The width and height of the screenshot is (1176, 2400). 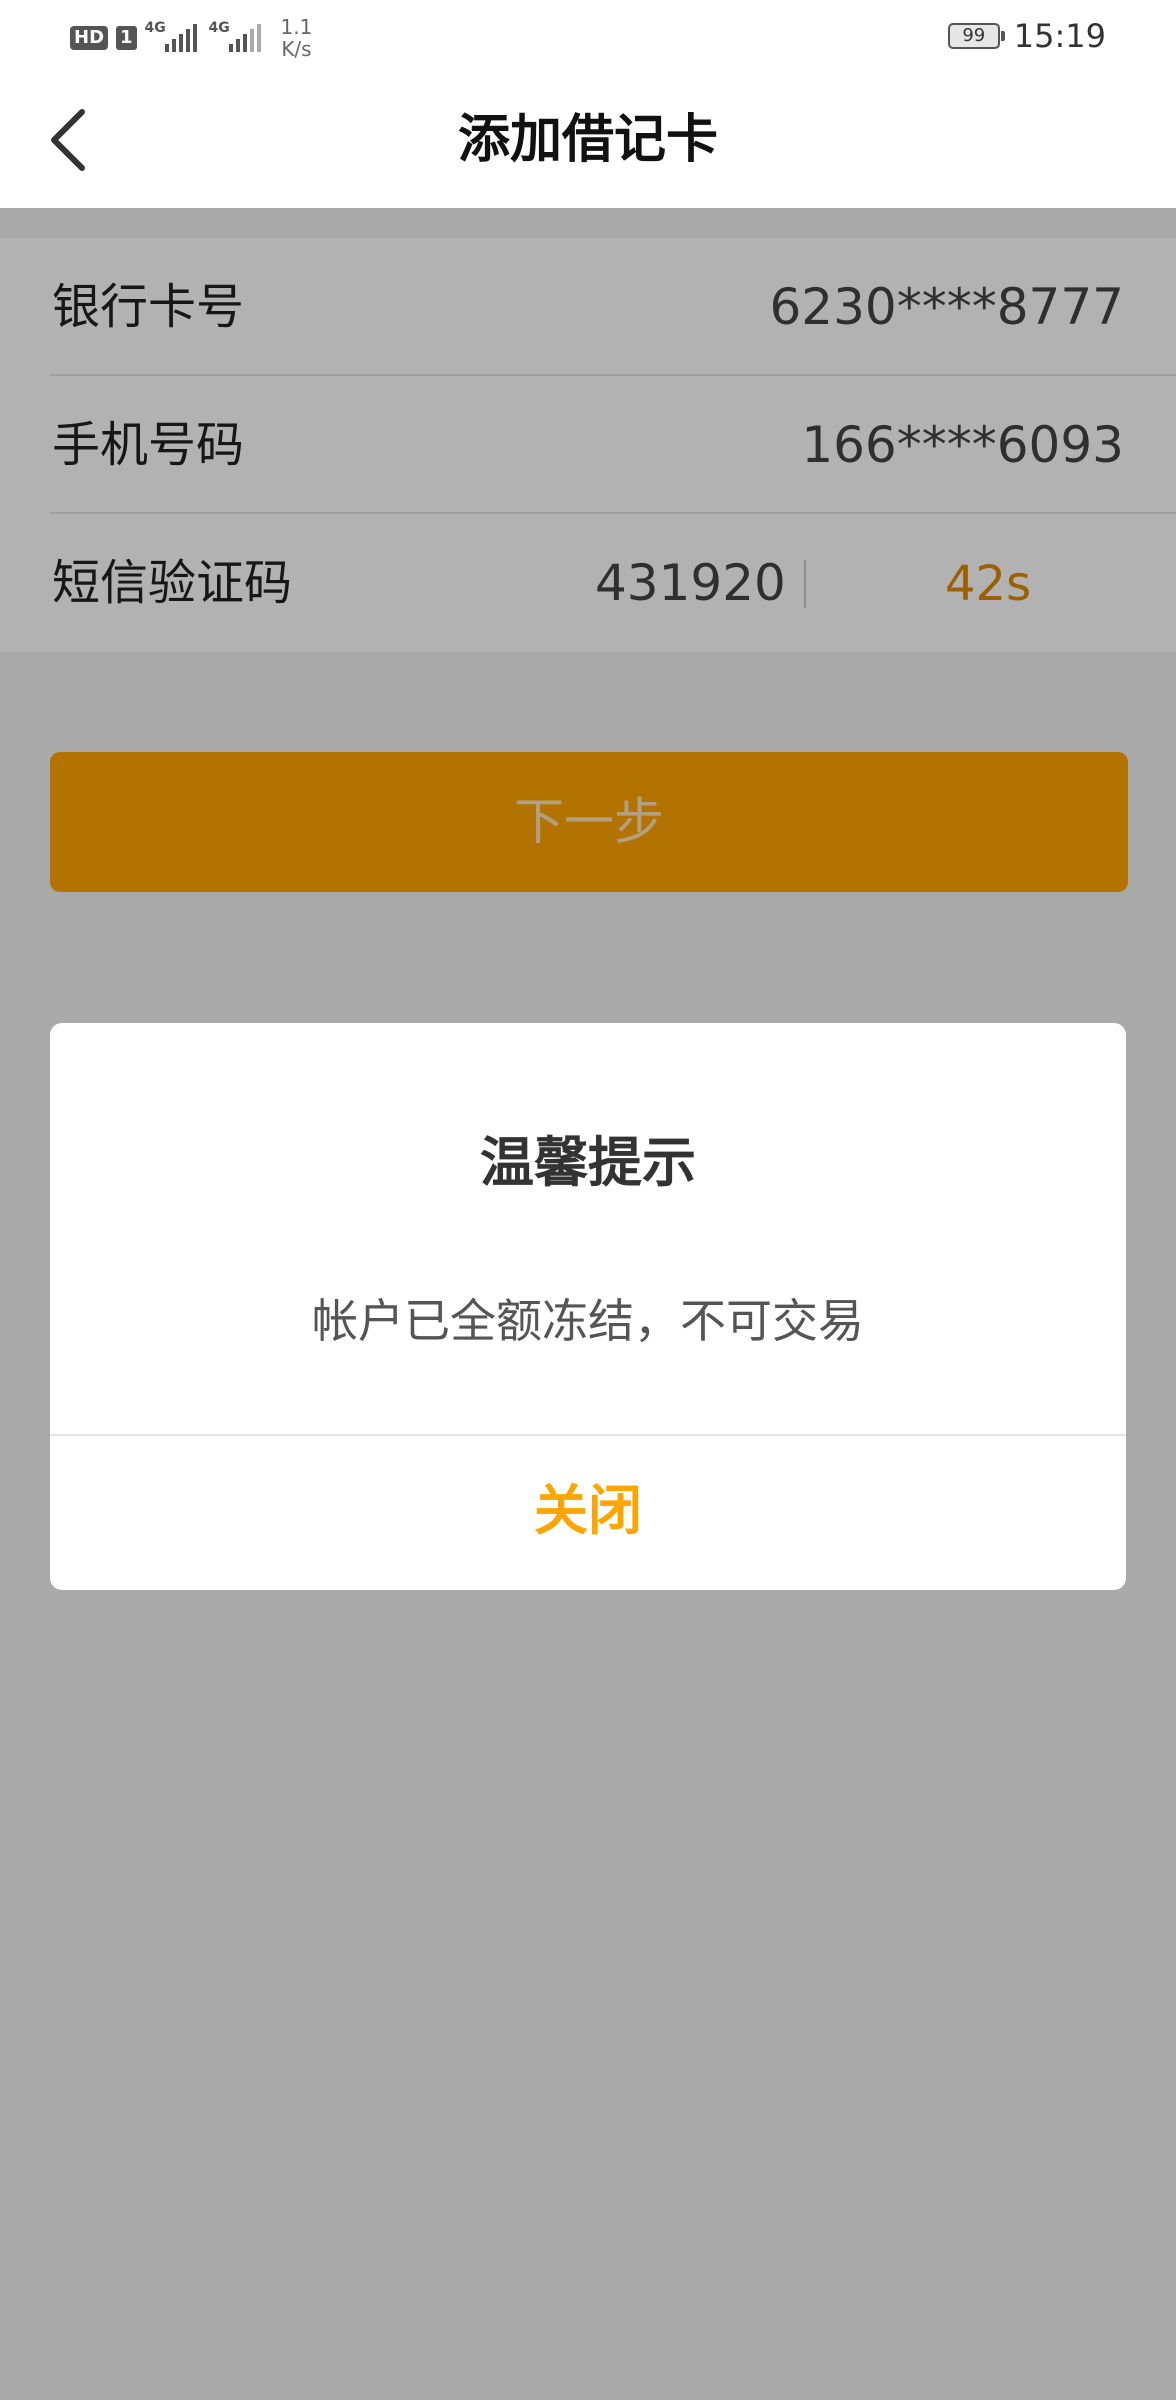 I want to click on page-title: 添加借记卡, so click(x=587, y=140).